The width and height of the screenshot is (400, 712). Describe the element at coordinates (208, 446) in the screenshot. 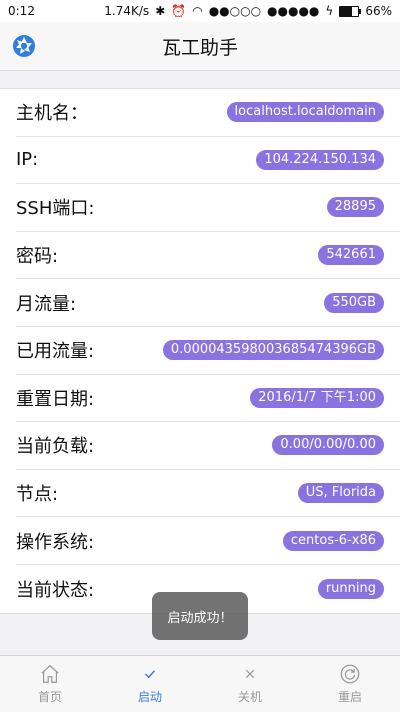

I see `row-current-load: 当前负载: 0.00/0.00/0.00` at that location.